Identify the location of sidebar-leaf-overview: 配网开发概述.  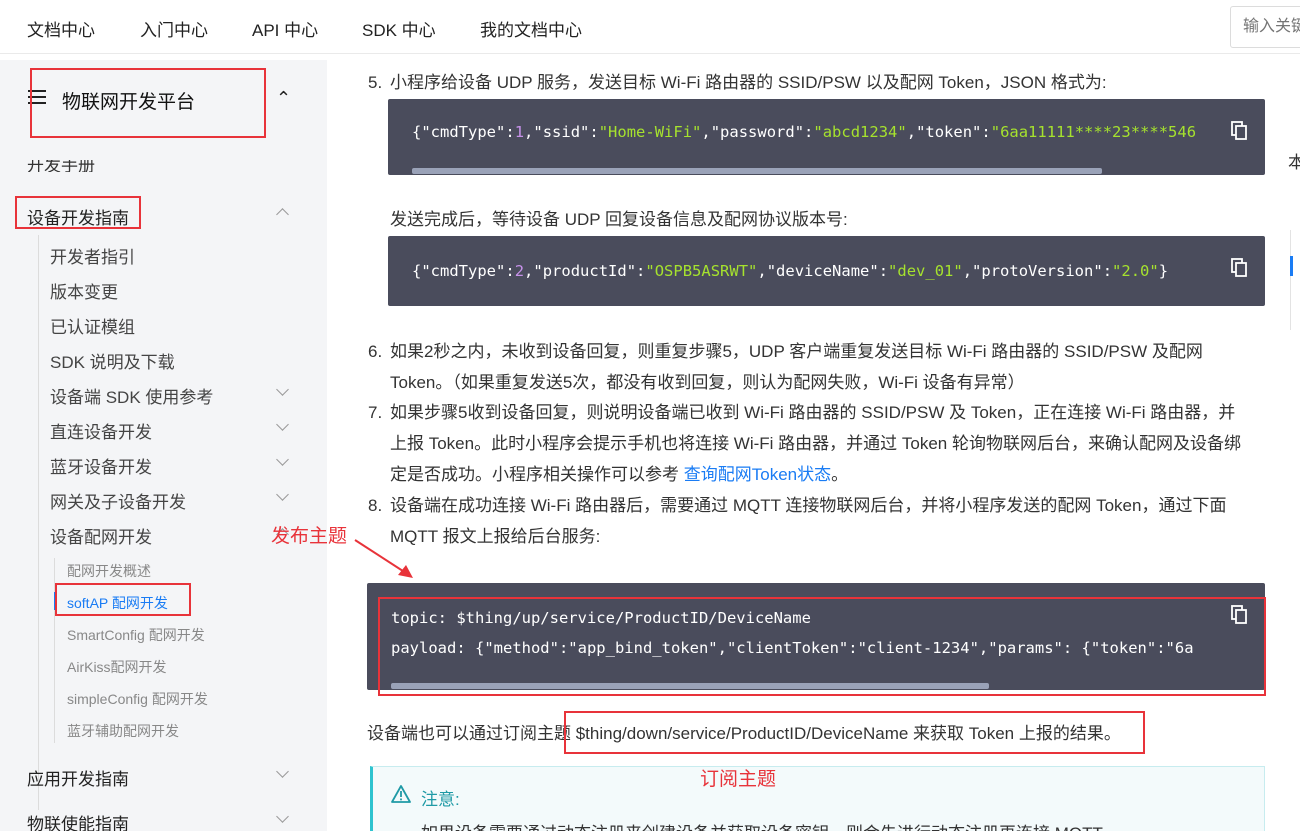
(109, 571).